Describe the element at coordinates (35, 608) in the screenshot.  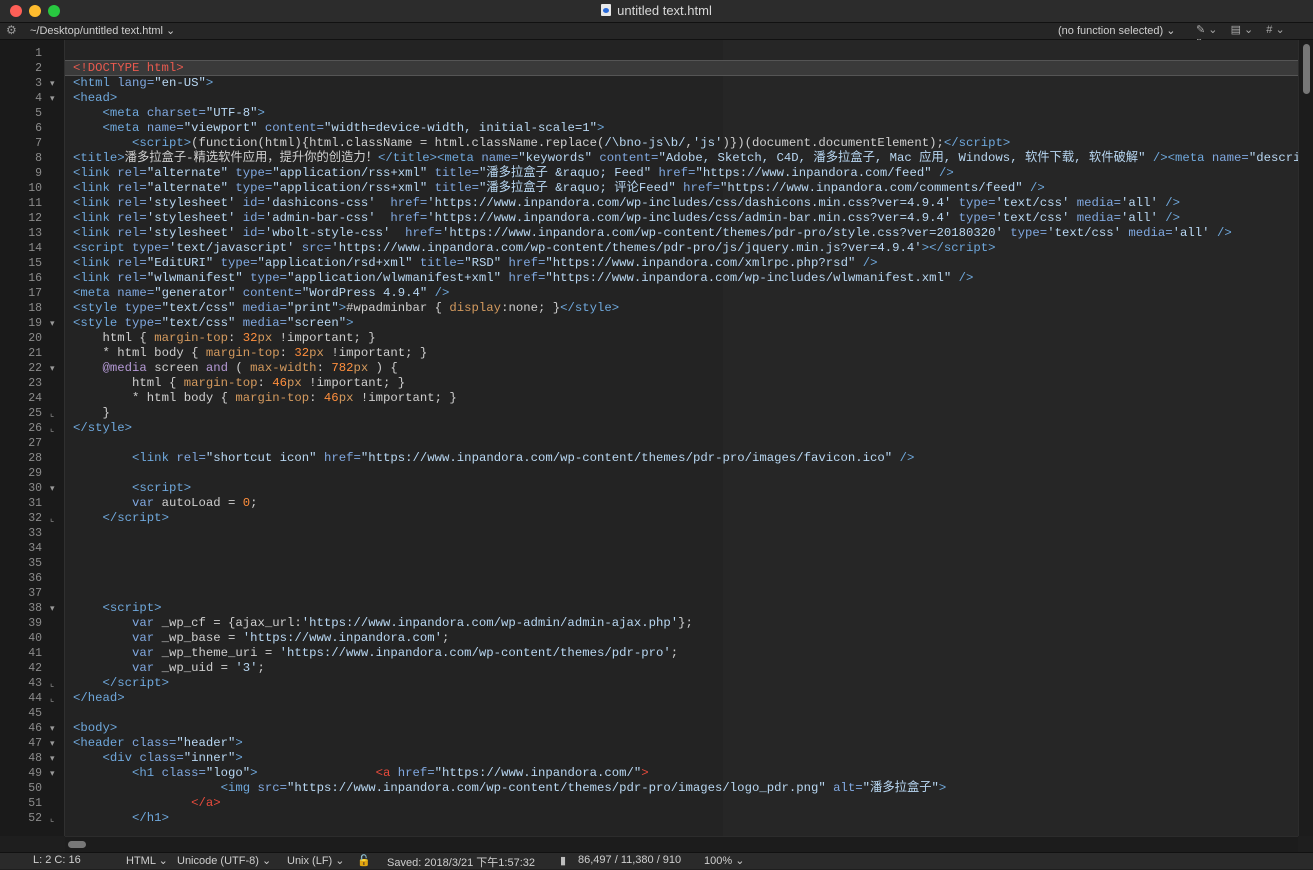
I see `line-number: 38` at that location.